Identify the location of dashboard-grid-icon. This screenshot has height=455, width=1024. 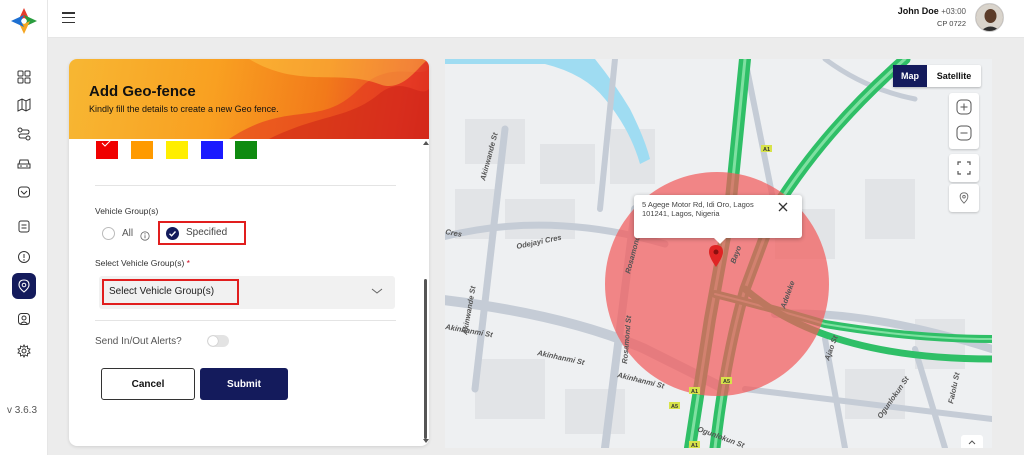
(24, 77).